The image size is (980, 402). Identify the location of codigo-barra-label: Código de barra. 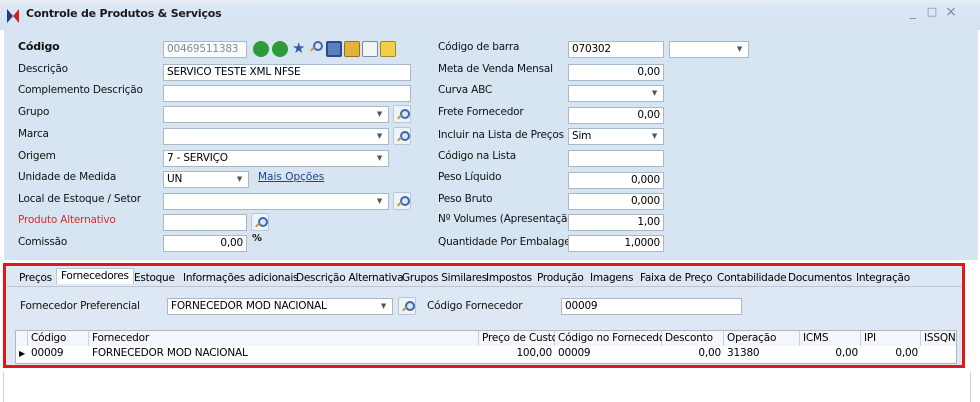
(479, 47).